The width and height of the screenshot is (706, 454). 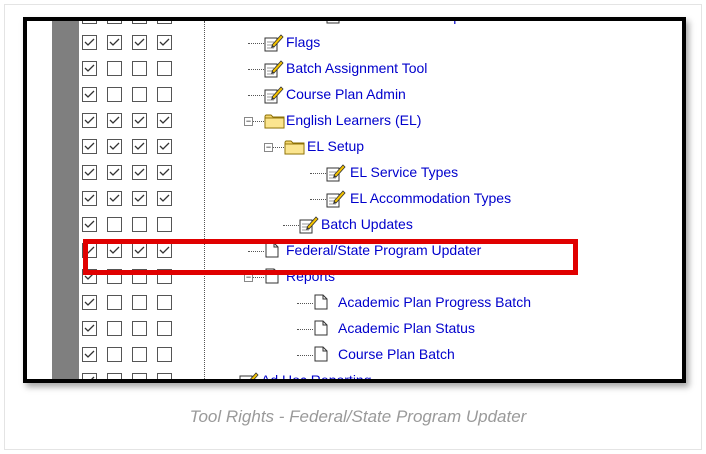 I want to click on tree-node-label: EL Accommodation Types, so click(x=430, y=198).